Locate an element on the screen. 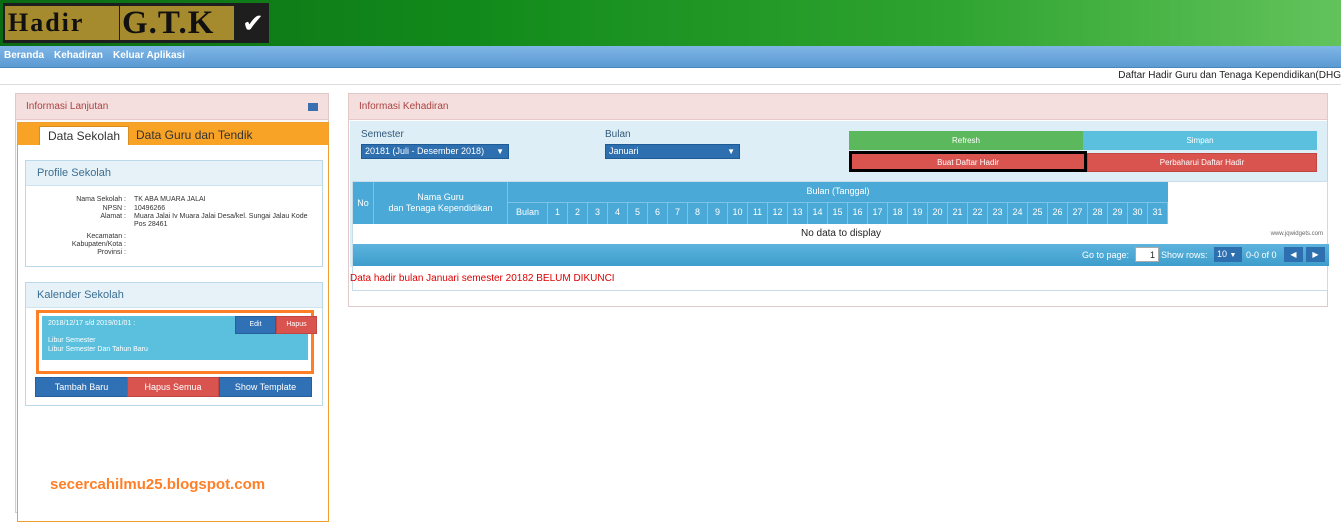  tab-bar: Data Sekolah Data Guru dan Tendik is located at coordinates (173, 134).